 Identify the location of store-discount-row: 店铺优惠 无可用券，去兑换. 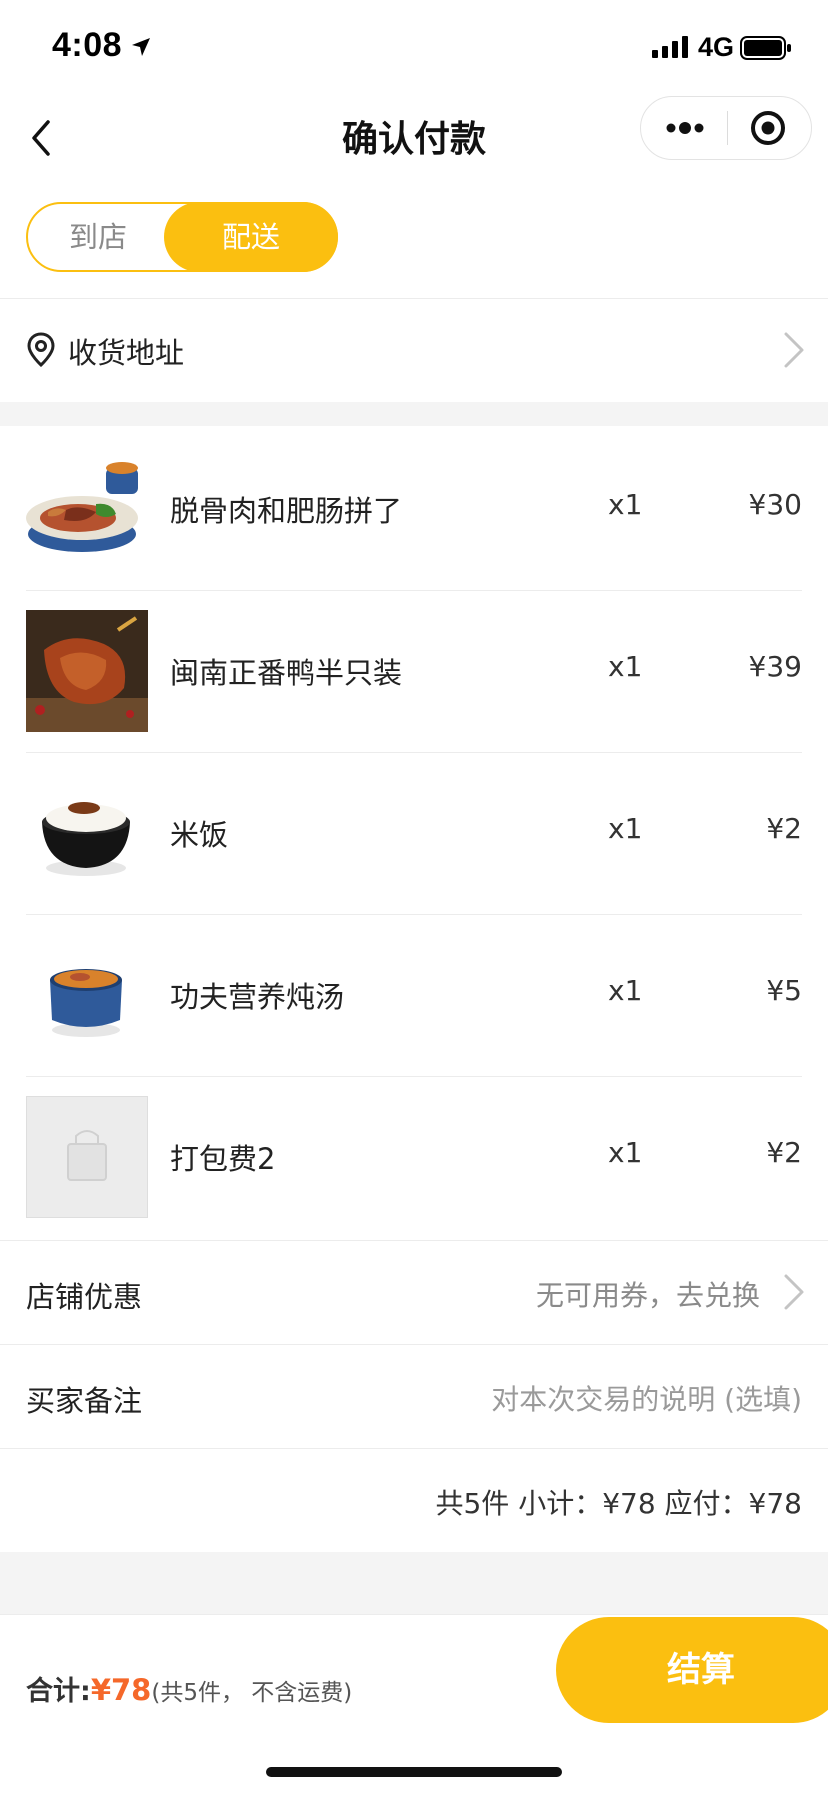
(414, 1292).